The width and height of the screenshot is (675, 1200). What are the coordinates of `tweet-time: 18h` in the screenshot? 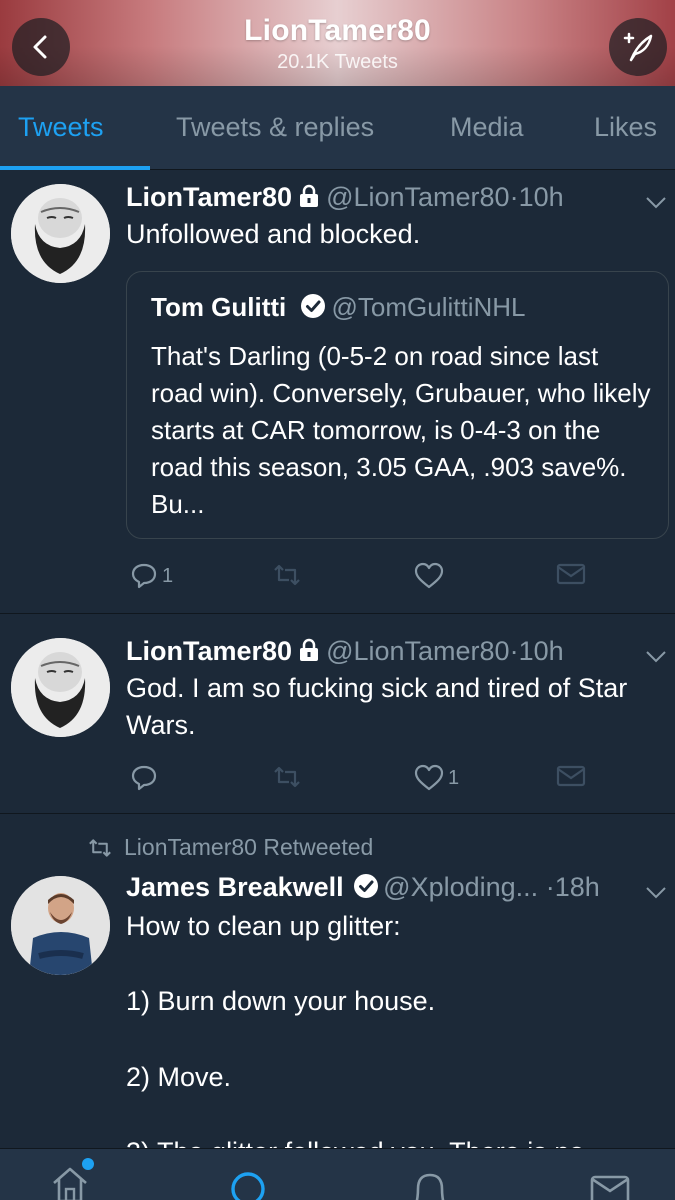 It's located at (577, 887).